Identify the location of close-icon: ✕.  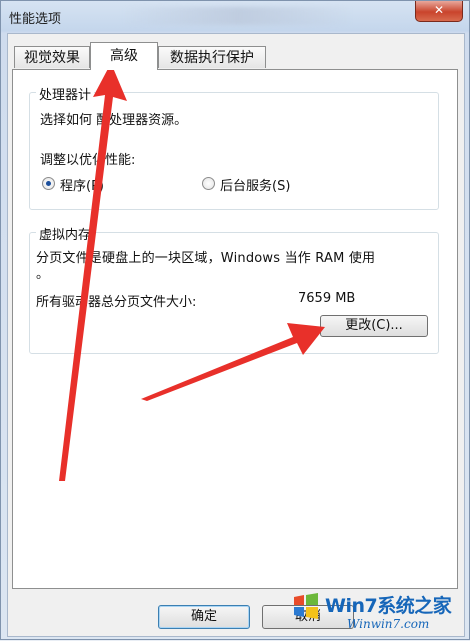
(439, 10).